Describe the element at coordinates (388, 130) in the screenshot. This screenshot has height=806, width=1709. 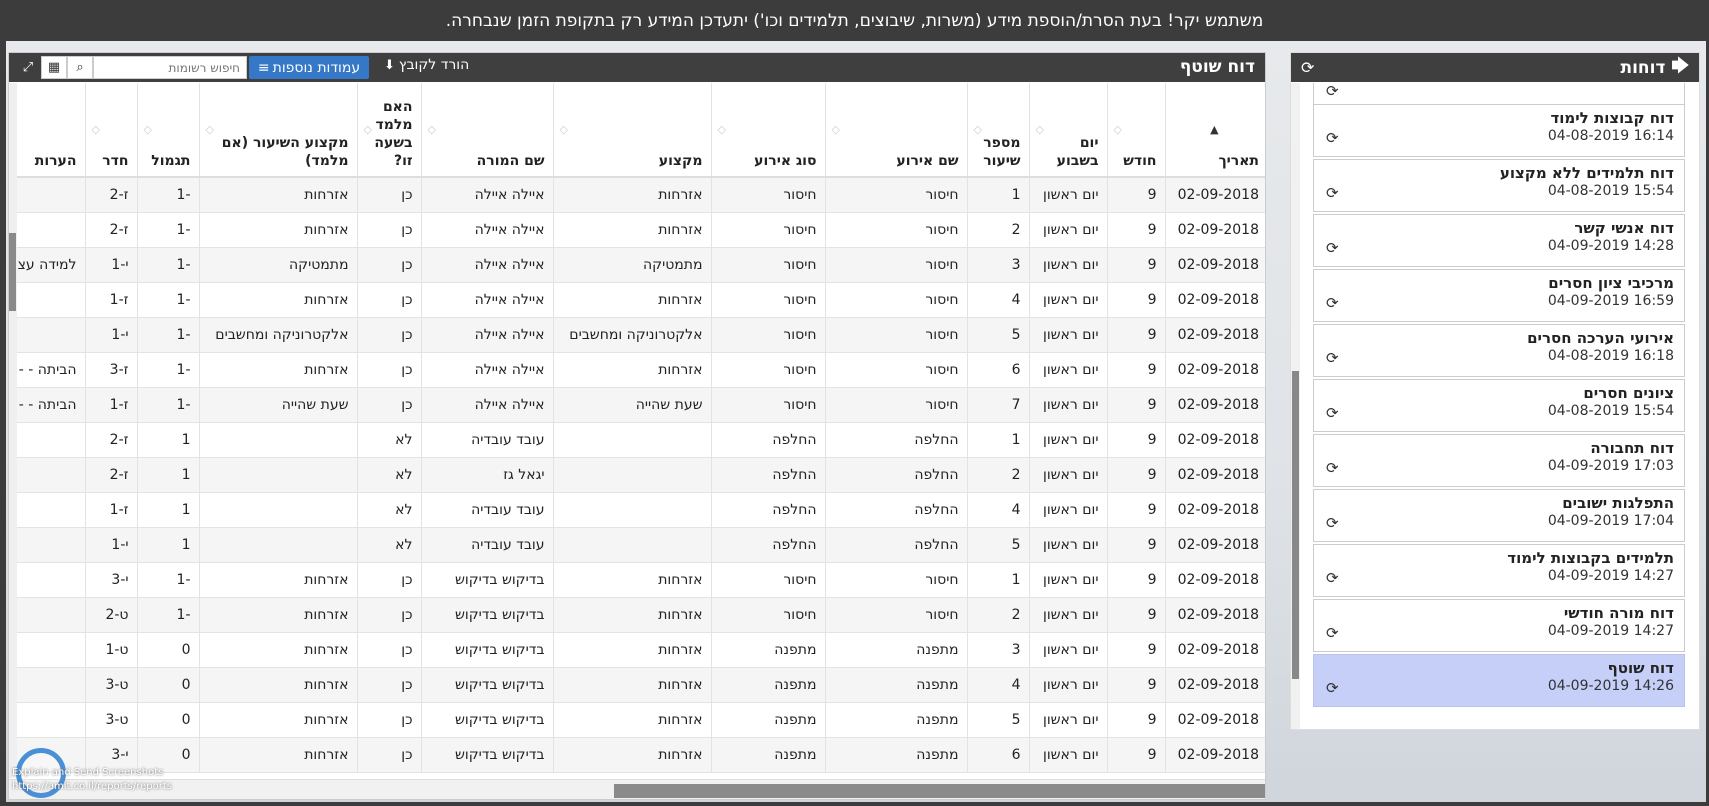
I see `column-header: האם מלמד בשעה זו? ◇` at that location.